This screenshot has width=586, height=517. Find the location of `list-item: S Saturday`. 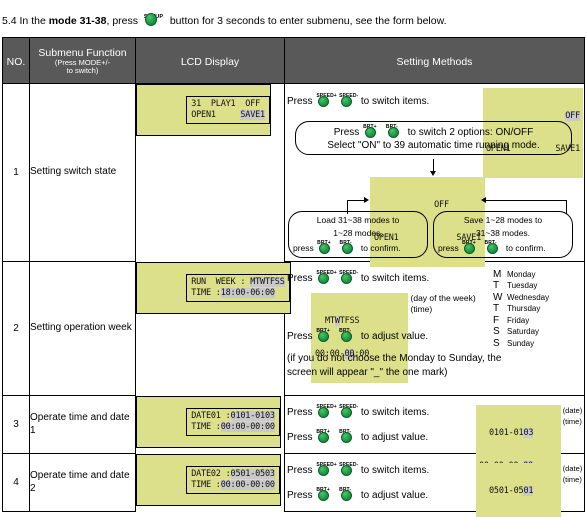

list-item: S Saturday is located at coordinates (521, 332).